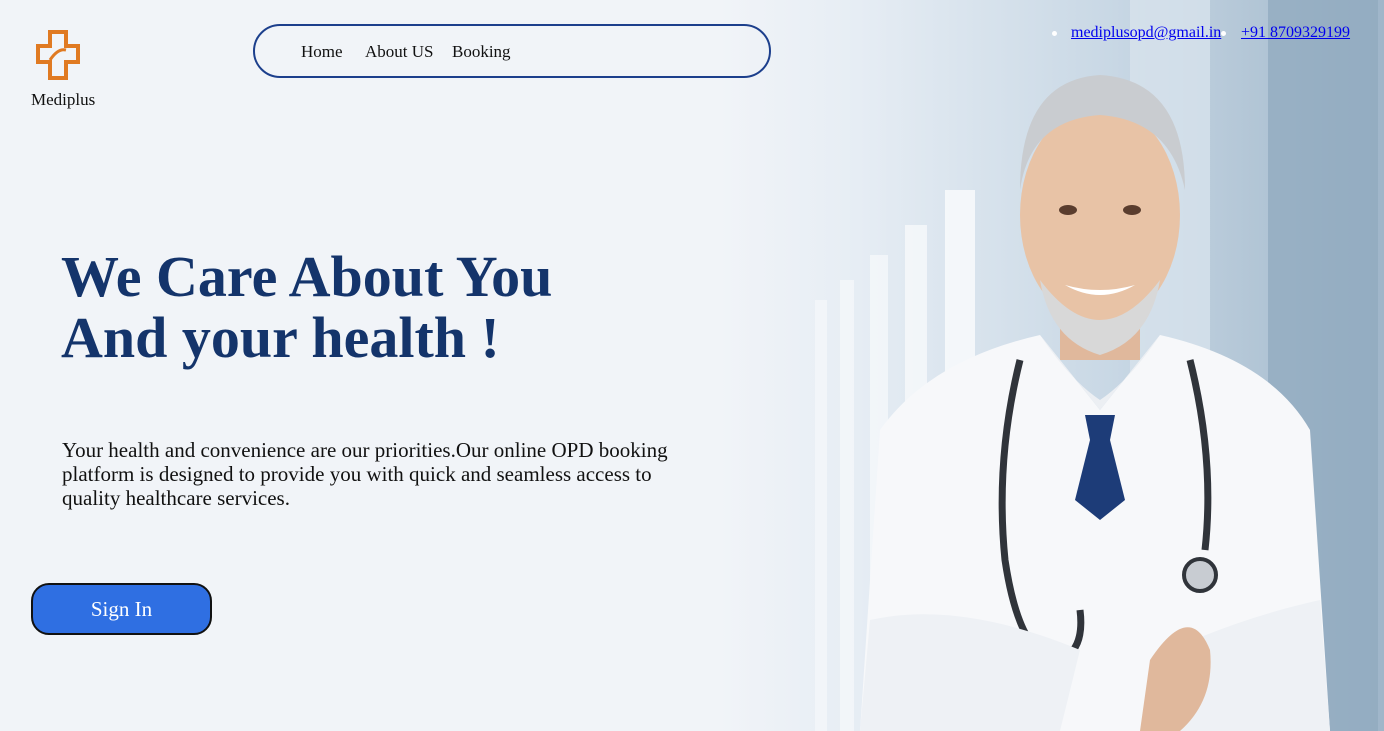  What do you see at coordinates (58, 55) in the screenshot?
I see `medical-cross-icon` at bounding box center [58, 55].